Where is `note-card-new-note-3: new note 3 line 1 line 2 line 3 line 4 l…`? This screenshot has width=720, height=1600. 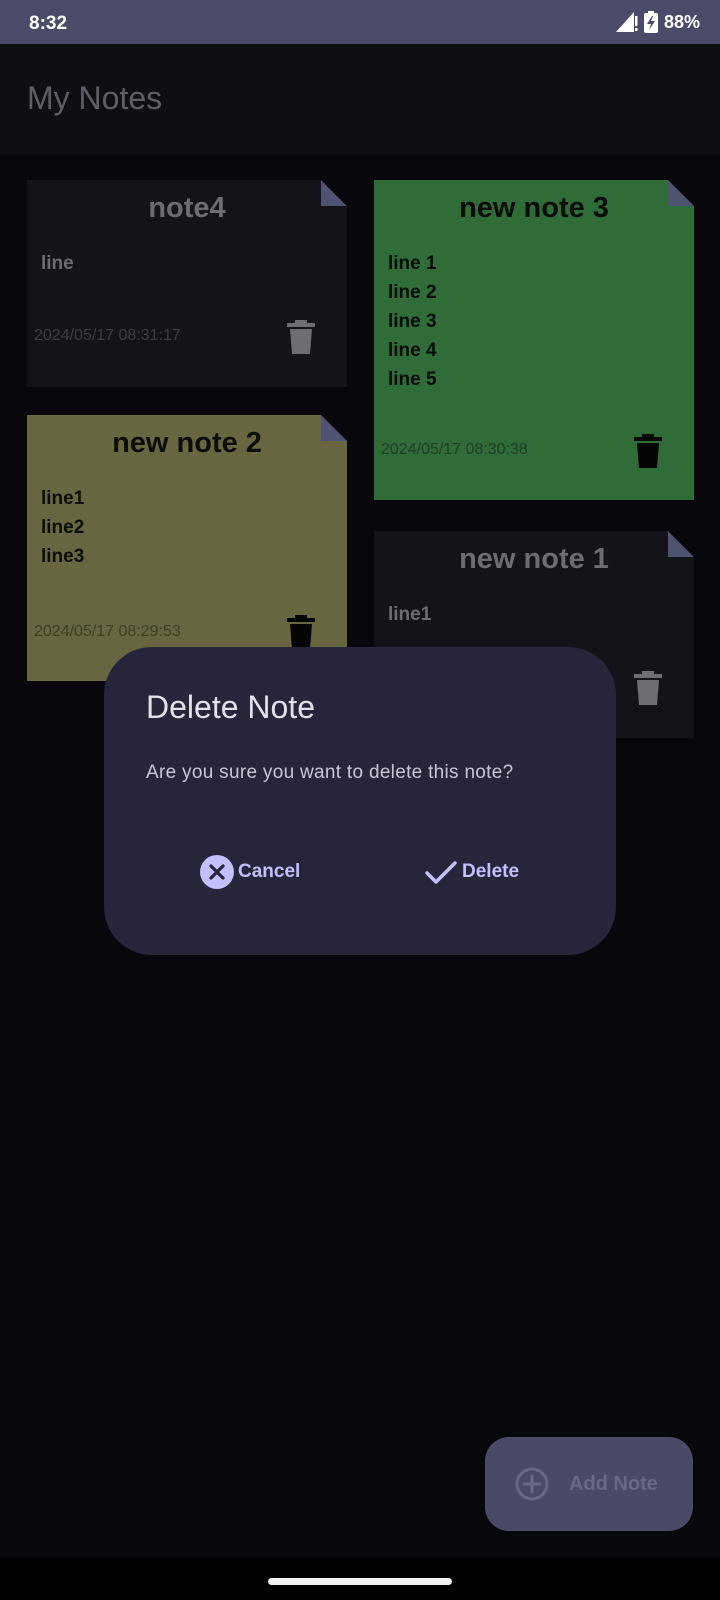
note-card-new-note-3: new note 3 line 1 line 2 line 3 line 4 l… is located at coordinates (534, 340).